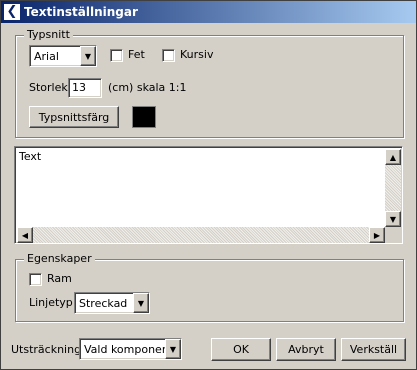  Describe the element at coordinates (201, 235) in the screenshot. I see `horizontal-scrollbar: ◀ ▶` at that location.